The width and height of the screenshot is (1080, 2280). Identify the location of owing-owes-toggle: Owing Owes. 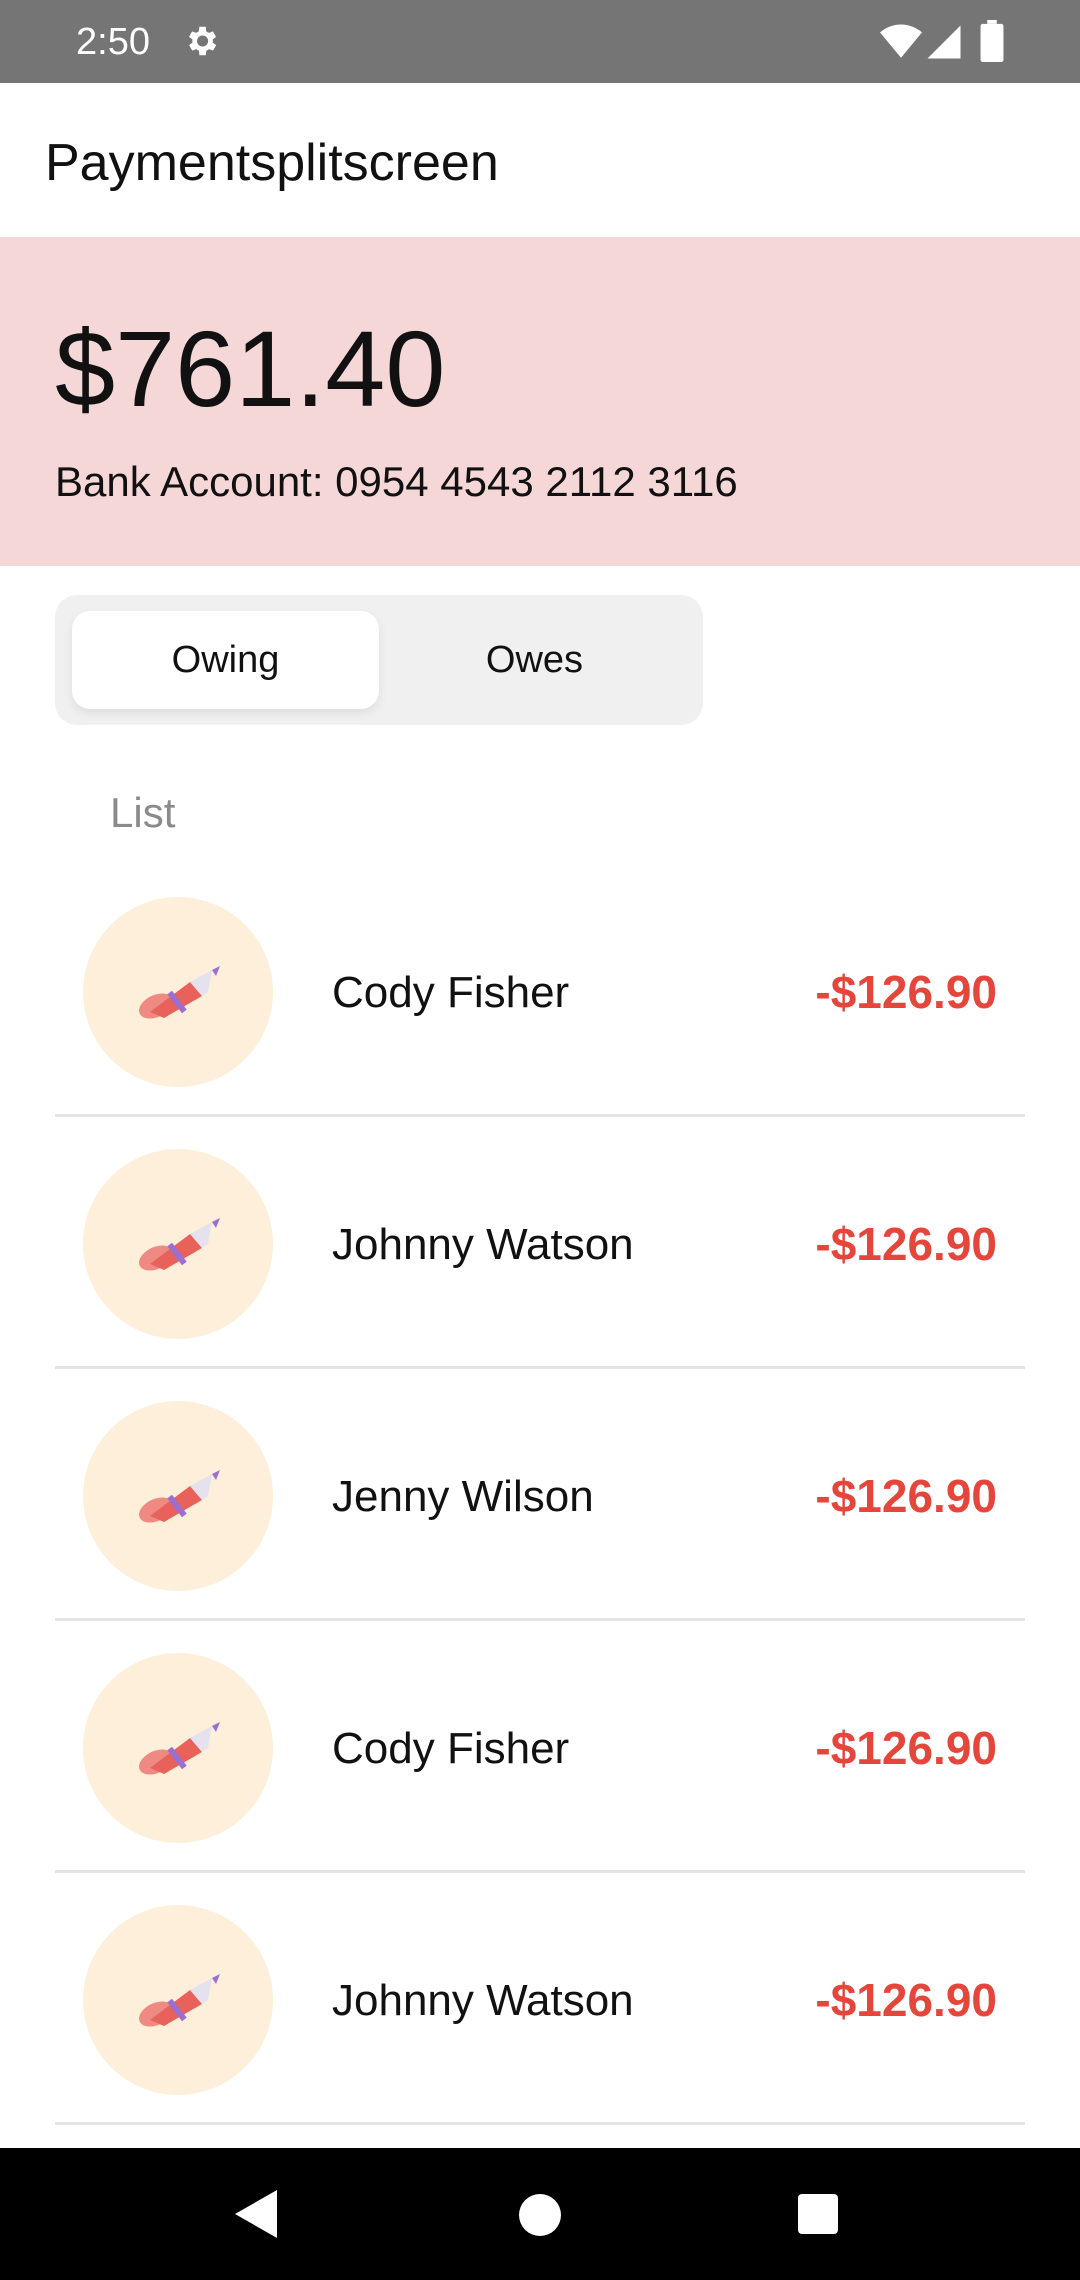
(379, 660).